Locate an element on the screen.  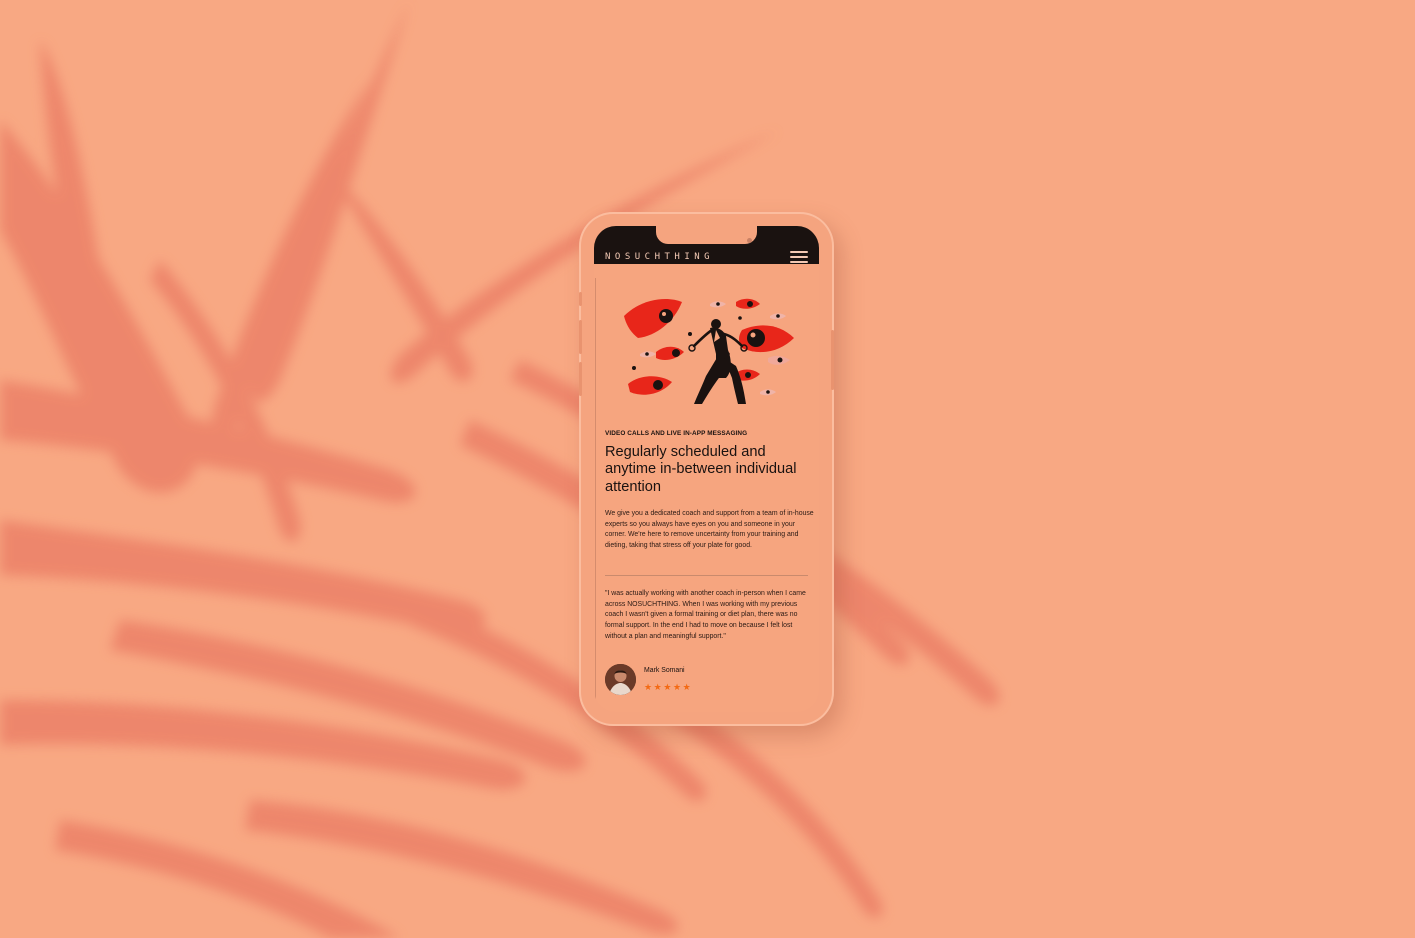
eye-icon is located at coordinates (653, 318).